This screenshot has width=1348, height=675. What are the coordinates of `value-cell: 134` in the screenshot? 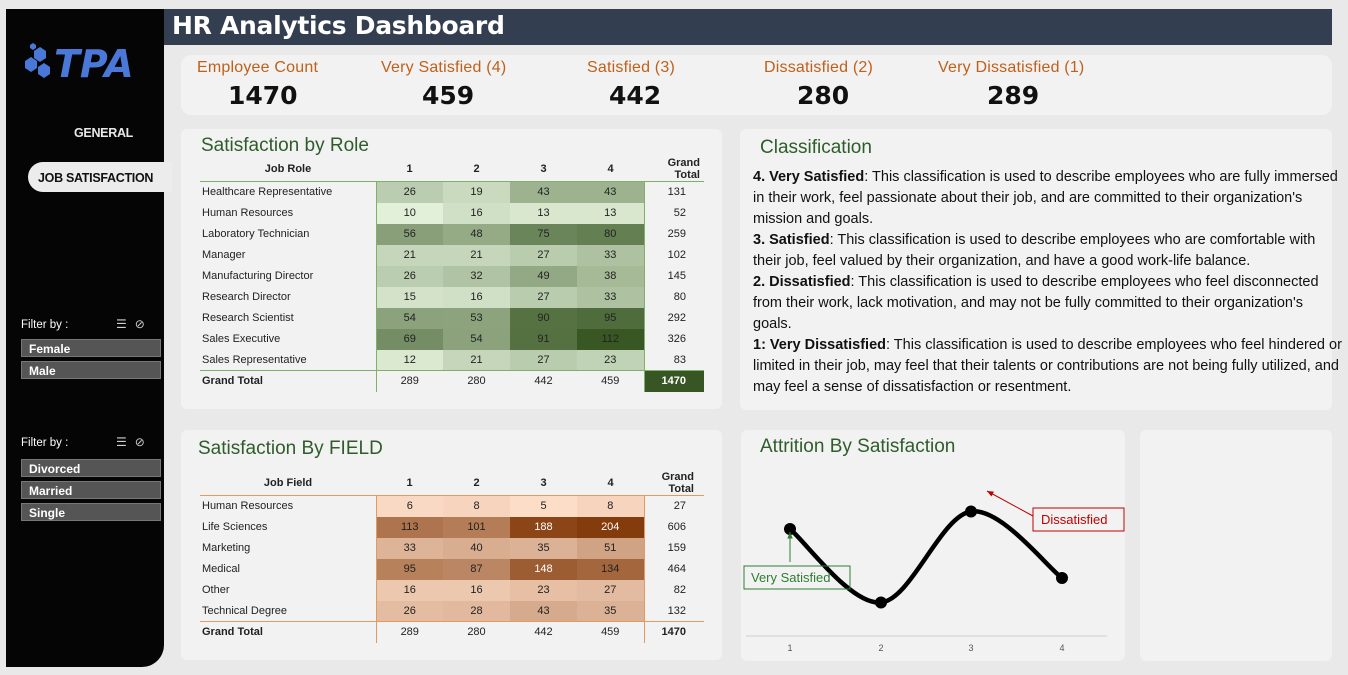 It's located at (610, 569).